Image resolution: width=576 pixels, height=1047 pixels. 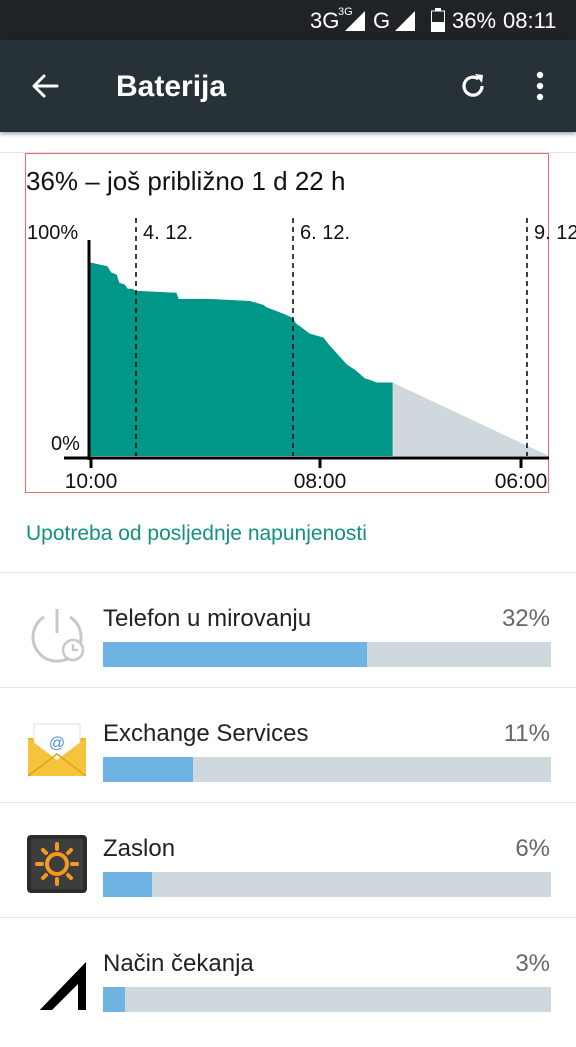 What do you see at coordinates (532, 963) in the screenshot?
I see `app-percent: 3%` at bounding box center [532, 963].